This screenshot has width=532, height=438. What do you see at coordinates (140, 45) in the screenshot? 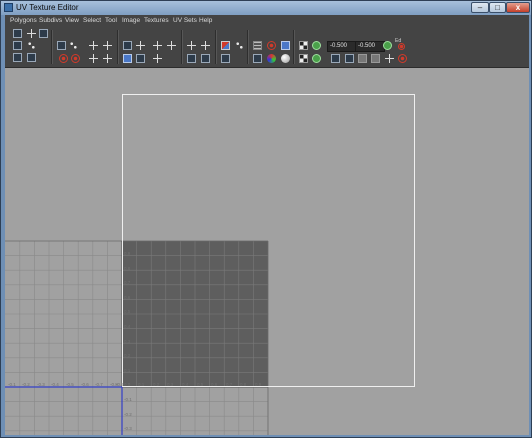
I see `unfold-uv-icon` at bounding box center [140, 45].